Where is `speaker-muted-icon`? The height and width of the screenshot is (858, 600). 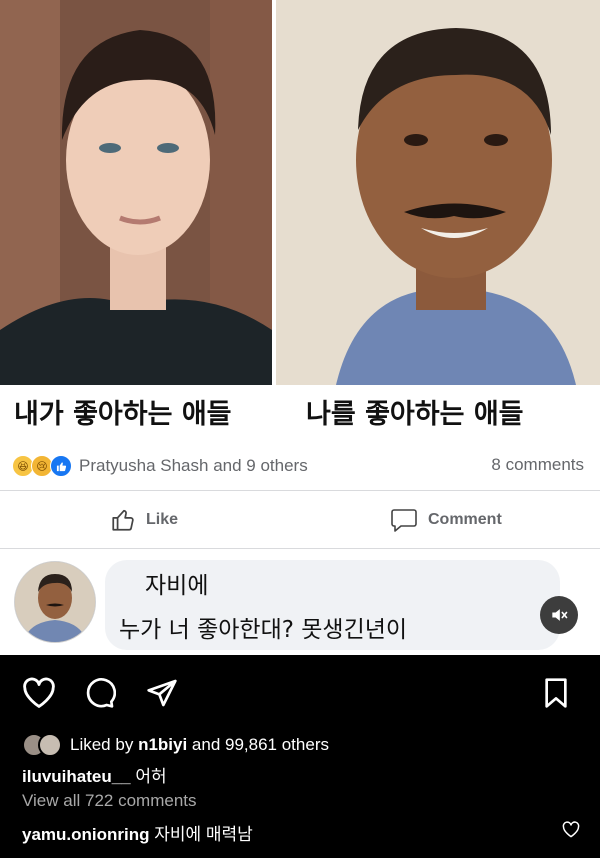 speaker-muted-icon is located at coordinates (560, 615).